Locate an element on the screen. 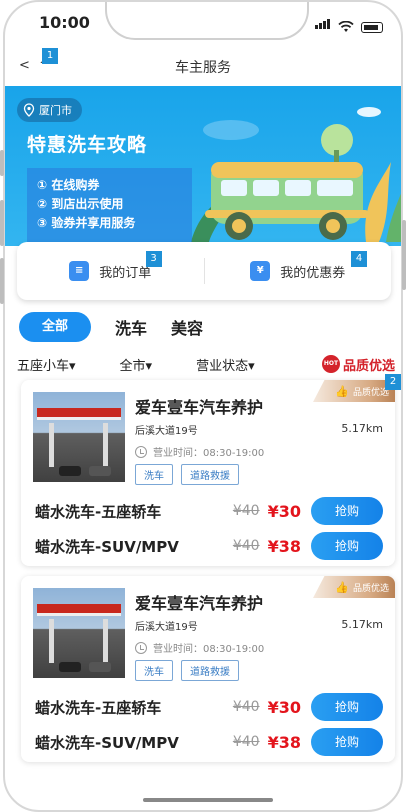 This screenshot has height=812, width=406. my-orders-button: ≡ 我的订单 3 is located at coordinates (110, 266).